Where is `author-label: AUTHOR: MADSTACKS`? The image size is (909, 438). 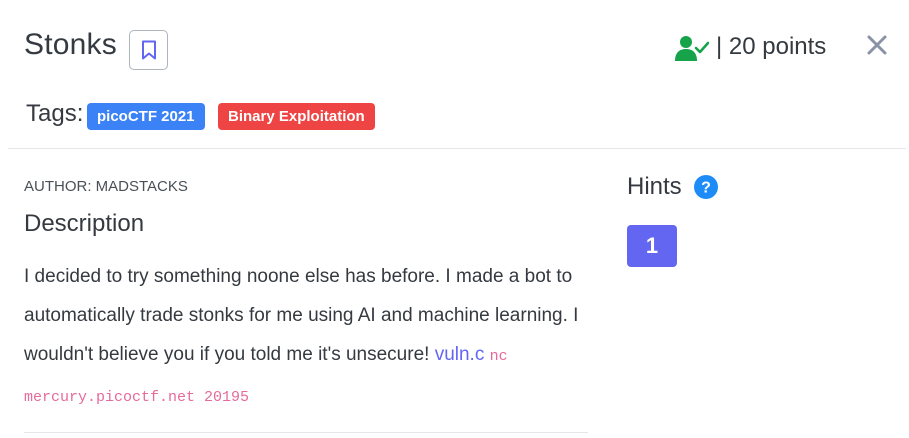
author-label: AUTHOR: MADSTACKS is located at coordinates (106, 186).